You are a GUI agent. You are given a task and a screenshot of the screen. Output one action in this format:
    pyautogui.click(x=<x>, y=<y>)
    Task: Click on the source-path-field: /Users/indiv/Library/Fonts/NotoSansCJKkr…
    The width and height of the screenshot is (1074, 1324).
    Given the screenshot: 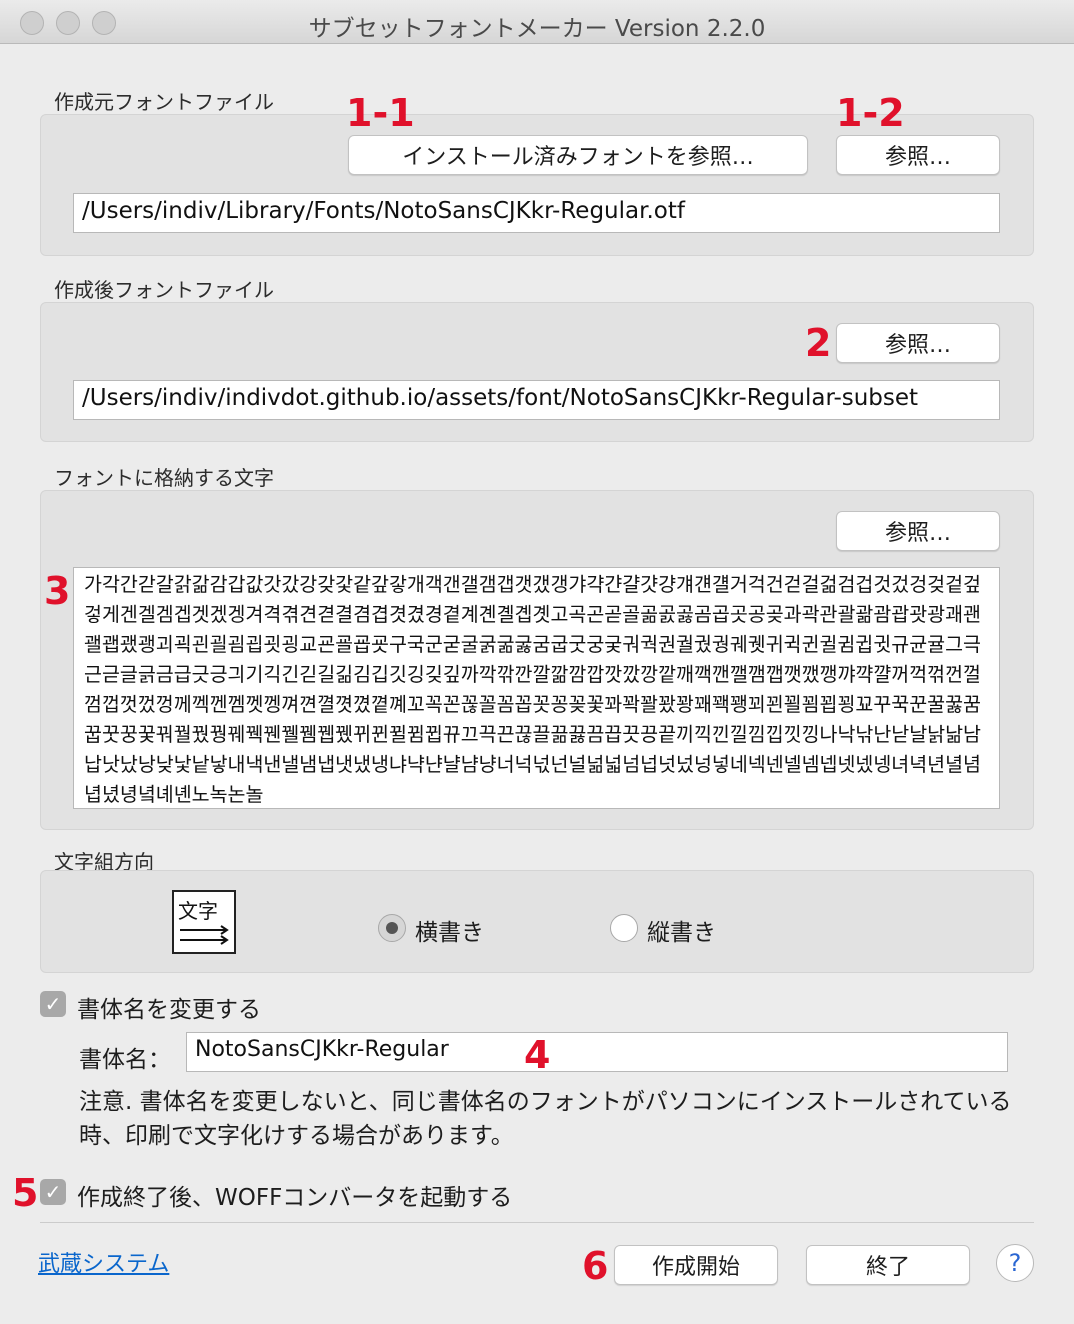 What is the action you would take?
    pyautogui.click(x=536, y=213)
    